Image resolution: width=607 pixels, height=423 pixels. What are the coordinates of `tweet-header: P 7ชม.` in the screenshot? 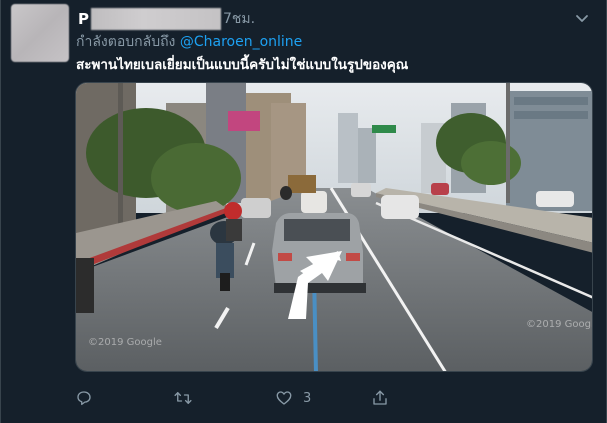 It's located at (166, 19).